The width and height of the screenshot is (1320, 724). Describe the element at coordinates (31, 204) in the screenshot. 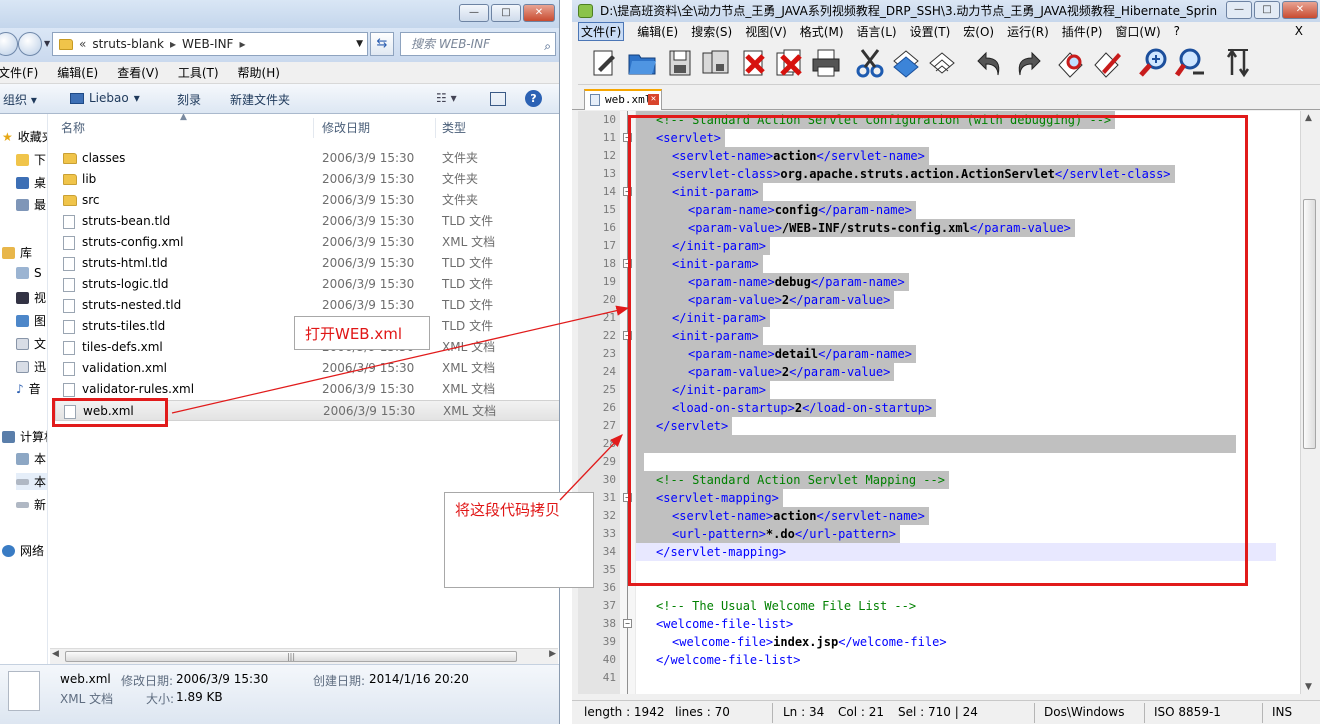

I see `nav-fav-item: 最` at that location.